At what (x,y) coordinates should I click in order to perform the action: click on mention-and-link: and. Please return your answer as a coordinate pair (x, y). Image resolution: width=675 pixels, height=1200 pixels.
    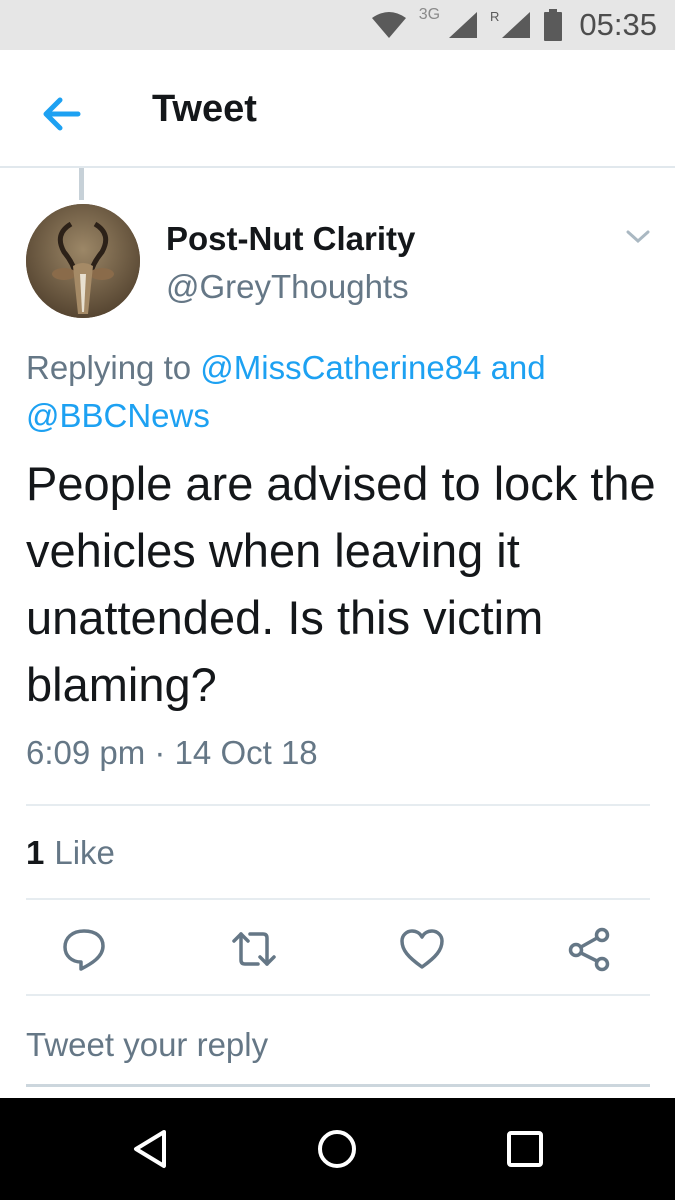
    Looking at the image, I should click on (518, 367).